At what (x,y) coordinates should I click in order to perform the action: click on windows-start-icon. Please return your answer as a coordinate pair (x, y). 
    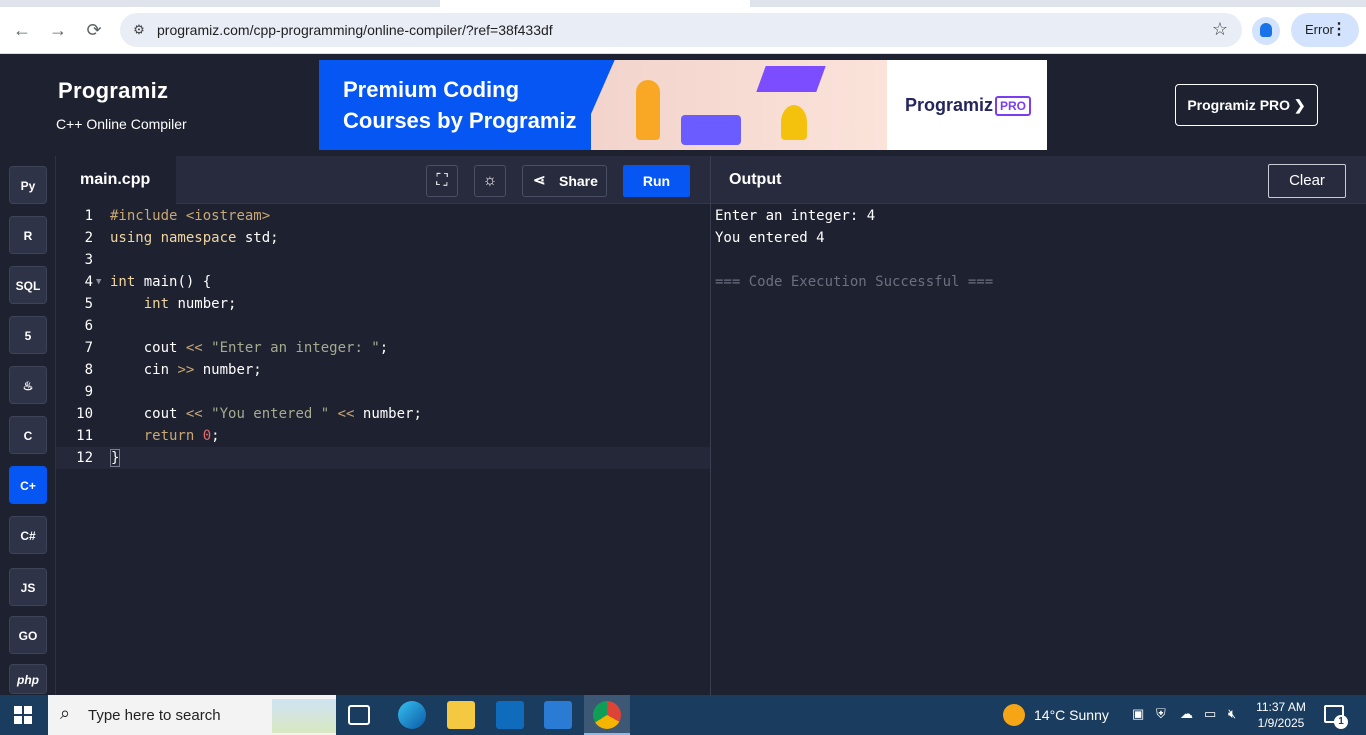
    Looking at the image, I should click on (23, 715).